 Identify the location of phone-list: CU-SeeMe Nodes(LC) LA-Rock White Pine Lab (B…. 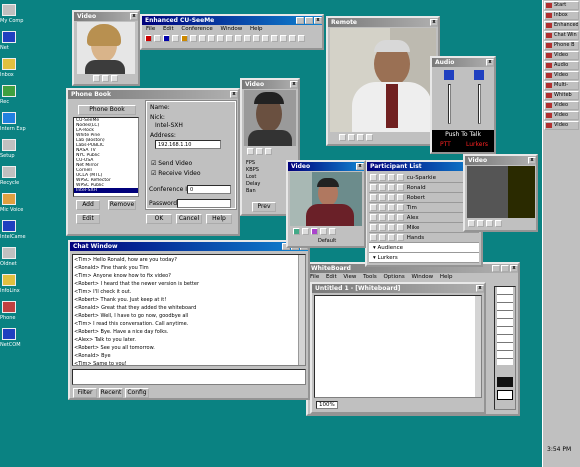
(106, 157).